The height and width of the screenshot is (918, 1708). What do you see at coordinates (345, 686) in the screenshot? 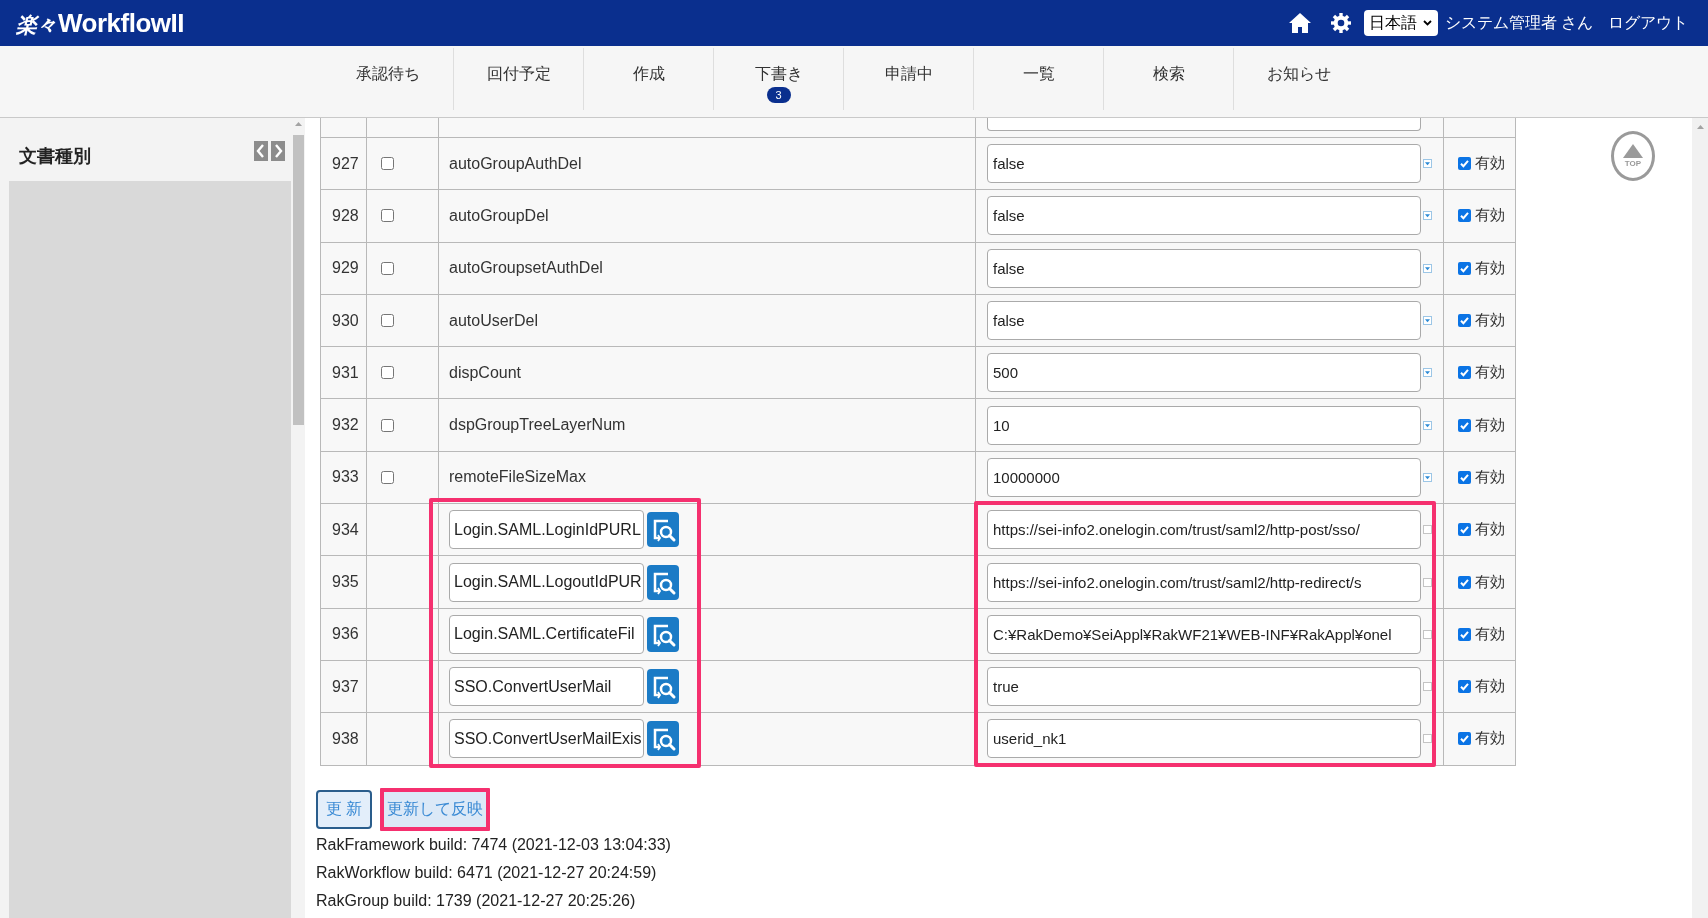
I see `row-number: 937` at bounding box center [345, 686].